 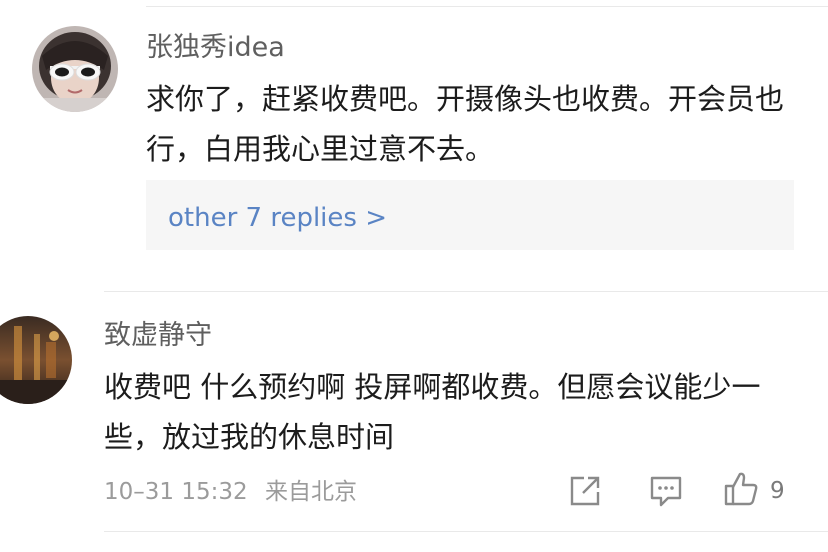 I want to click on comment-text: 求你了，赶紧收费吧。开摄像头也收费。开会员也行，白用我心里过意不去。, so click(x=465, y=124).